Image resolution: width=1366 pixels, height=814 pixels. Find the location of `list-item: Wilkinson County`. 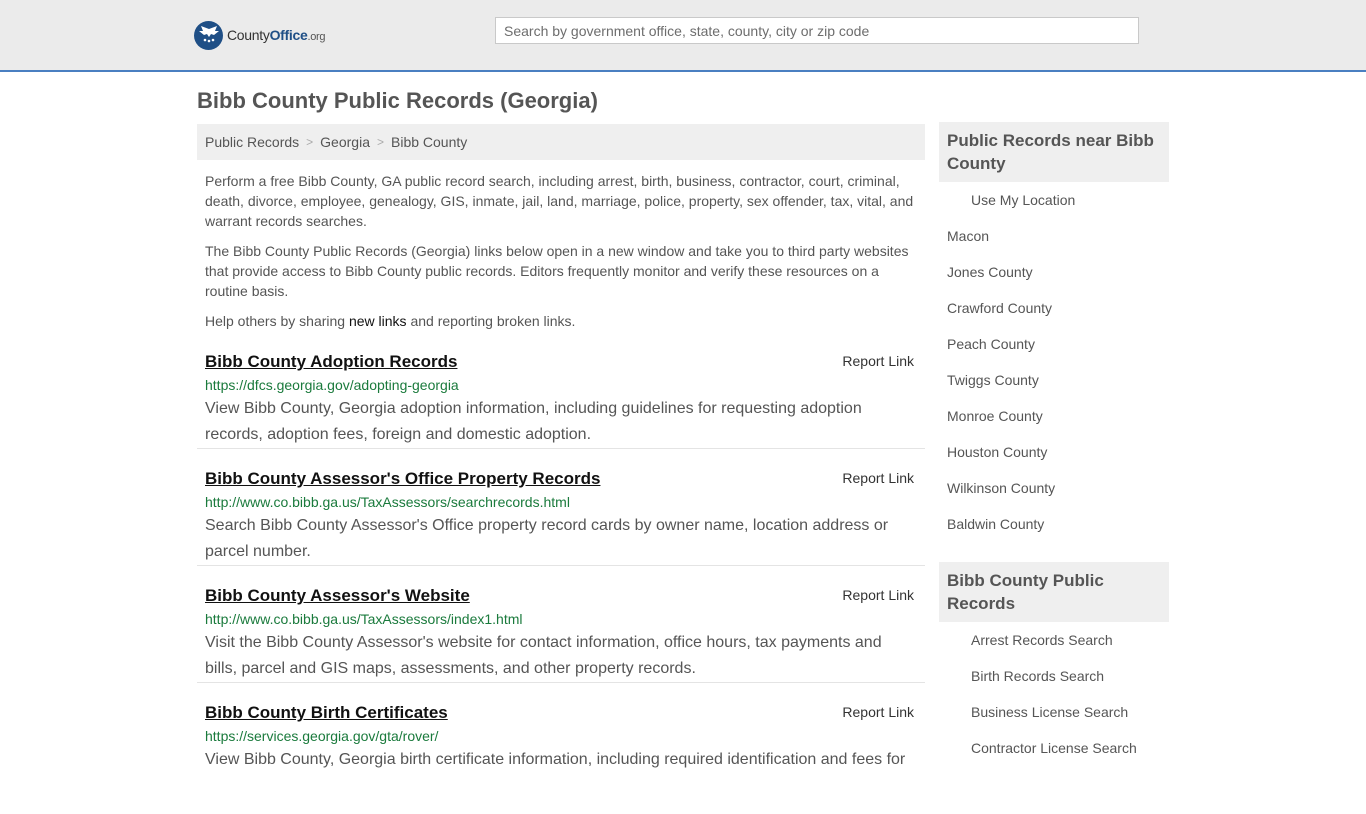

list-item: Wilkinson County is located at coordinates (1054, 488).